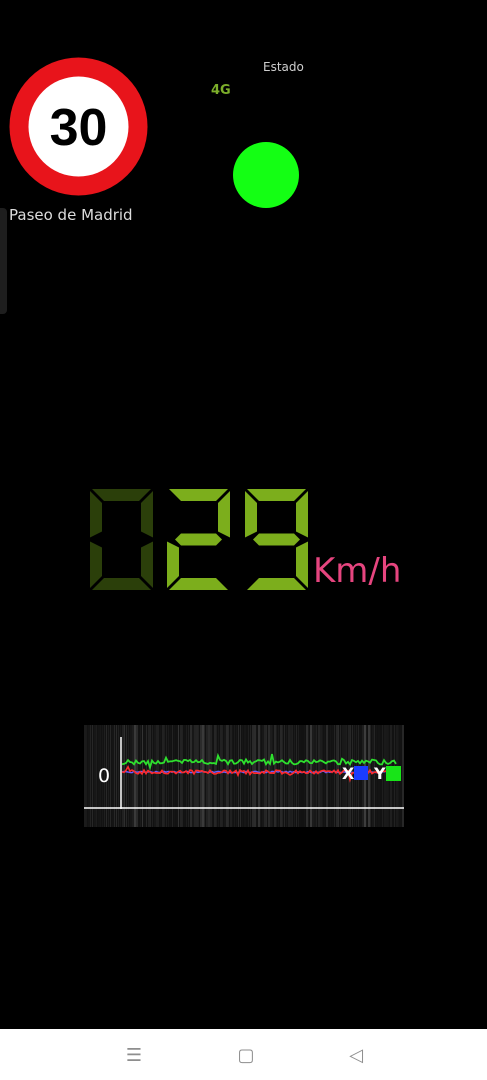 Image resolution: width=487 pixels, height=1080 pixels. Describe the element at coordinates (199, 539) in the screenshot. I see `speed-digits` at that location.